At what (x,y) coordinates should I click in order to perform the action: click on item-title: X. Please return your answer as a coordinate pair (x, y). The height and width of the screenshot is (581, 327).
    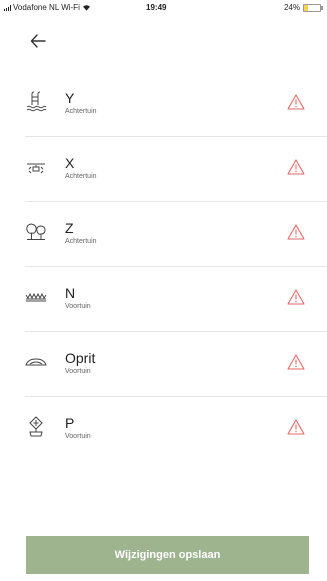
    Looking at the image, I should click on (70, 163).